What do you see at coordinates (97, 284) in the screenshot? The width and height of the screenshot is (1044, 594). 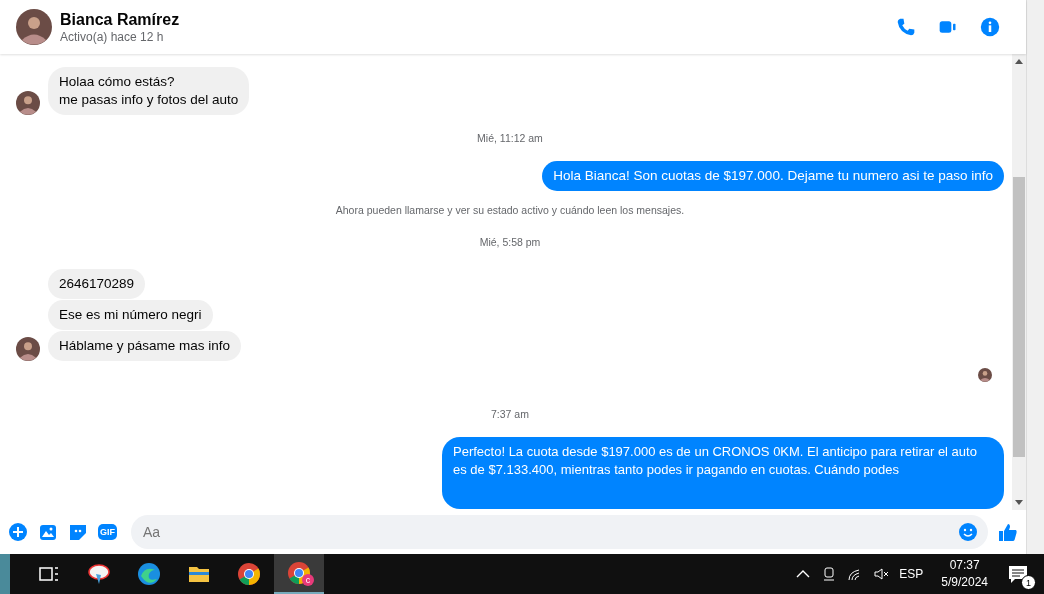 I see `message-bubble: 2646170289` at bounding box center [97, 284].